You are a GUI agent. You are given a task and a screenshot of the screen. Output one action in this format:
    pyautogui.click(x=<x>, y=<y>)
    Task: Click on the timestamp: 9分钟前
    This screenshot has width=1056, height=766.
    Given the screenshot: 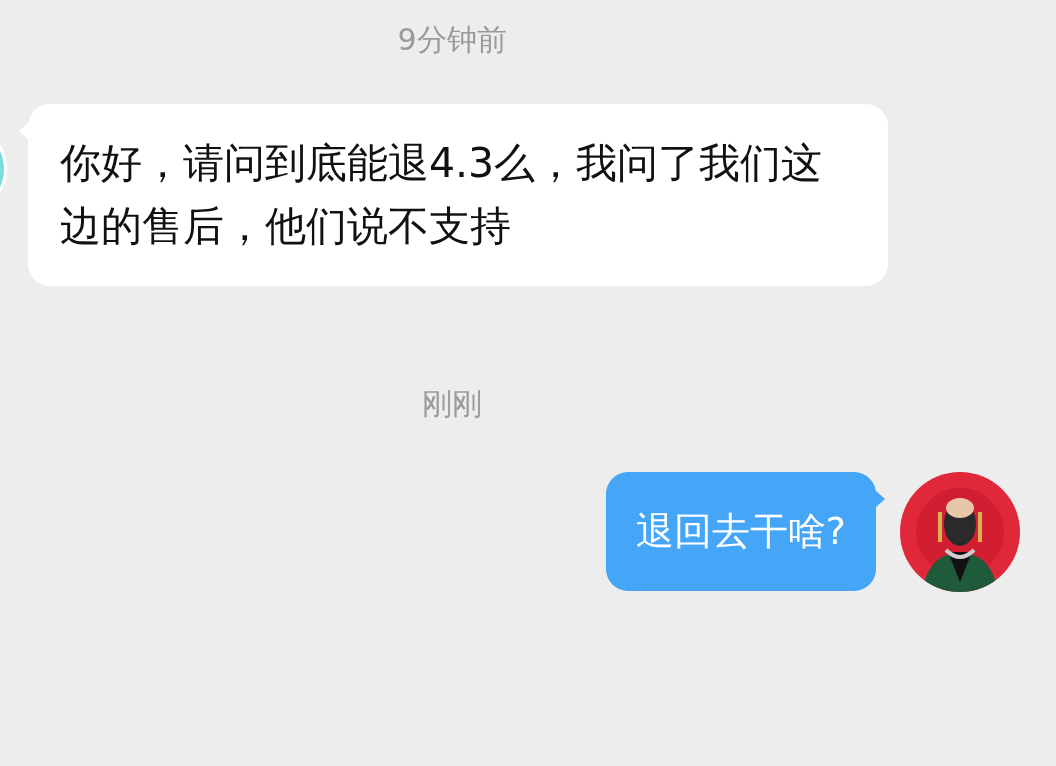 What is the action you would take?
    pyautogui.click(x=452, y=40)
    